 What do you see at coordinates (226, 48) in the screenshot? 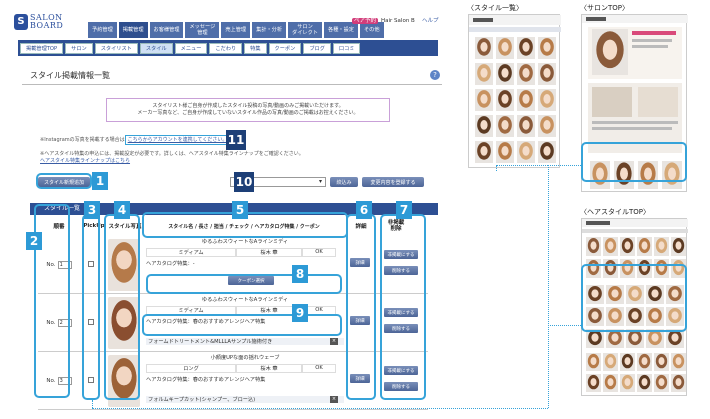
I see `sub-nav-item: こだわり` at bounding box center [226, 48].